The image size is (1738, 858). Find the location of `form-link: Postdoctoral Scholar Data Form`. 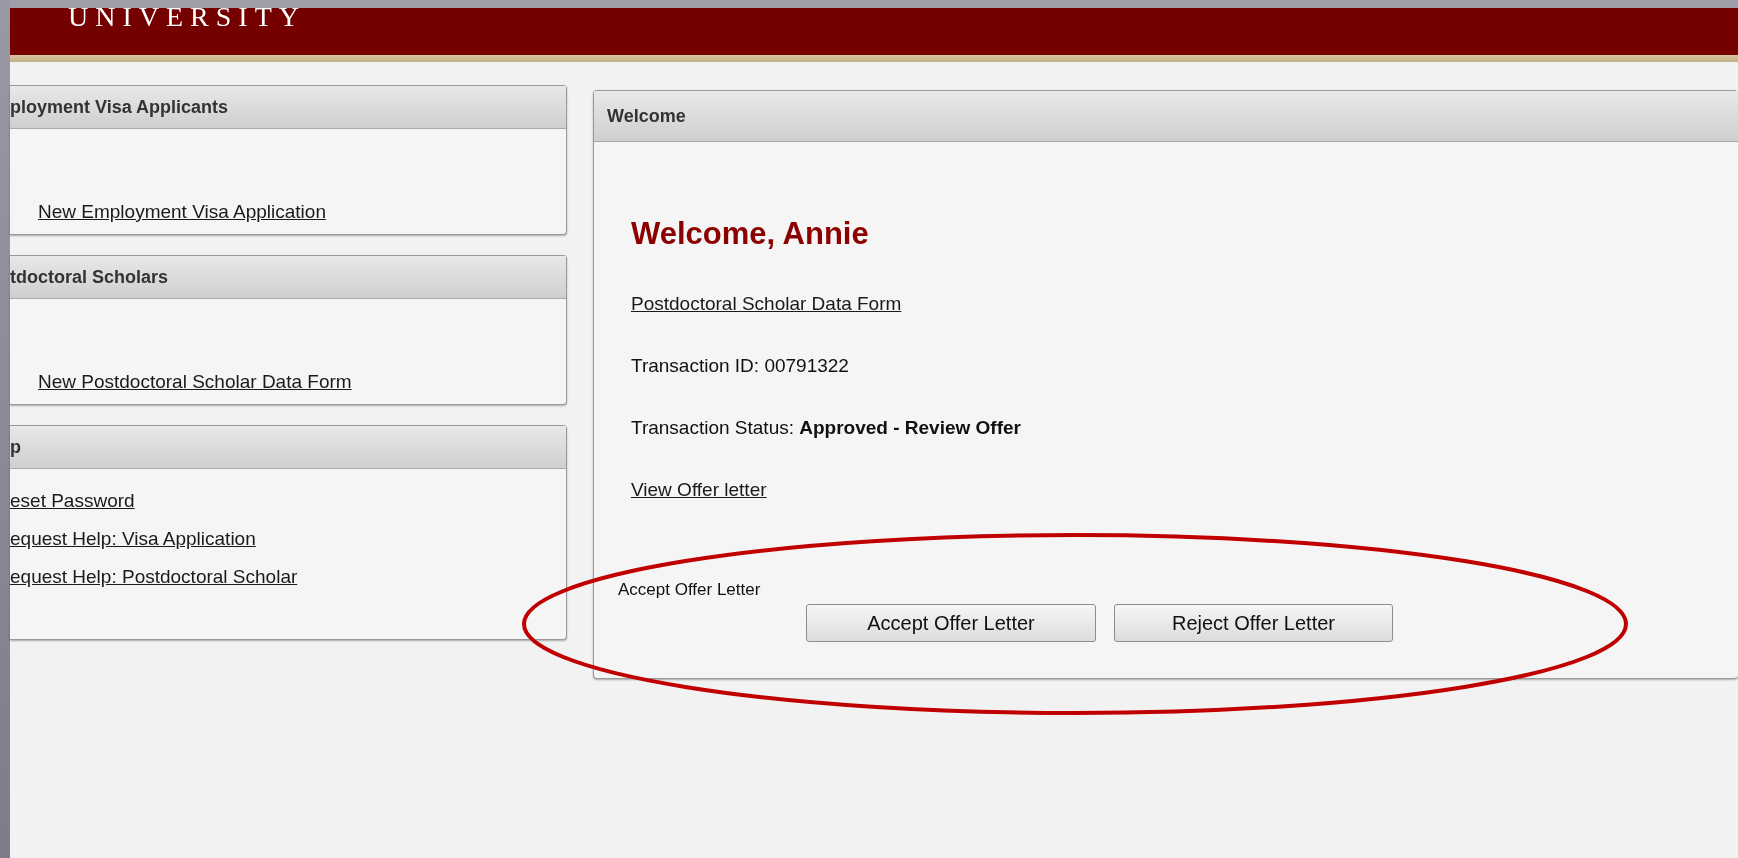

form-link: Postdoctoral Scholar Data Form is located at coordinates (766, 303).